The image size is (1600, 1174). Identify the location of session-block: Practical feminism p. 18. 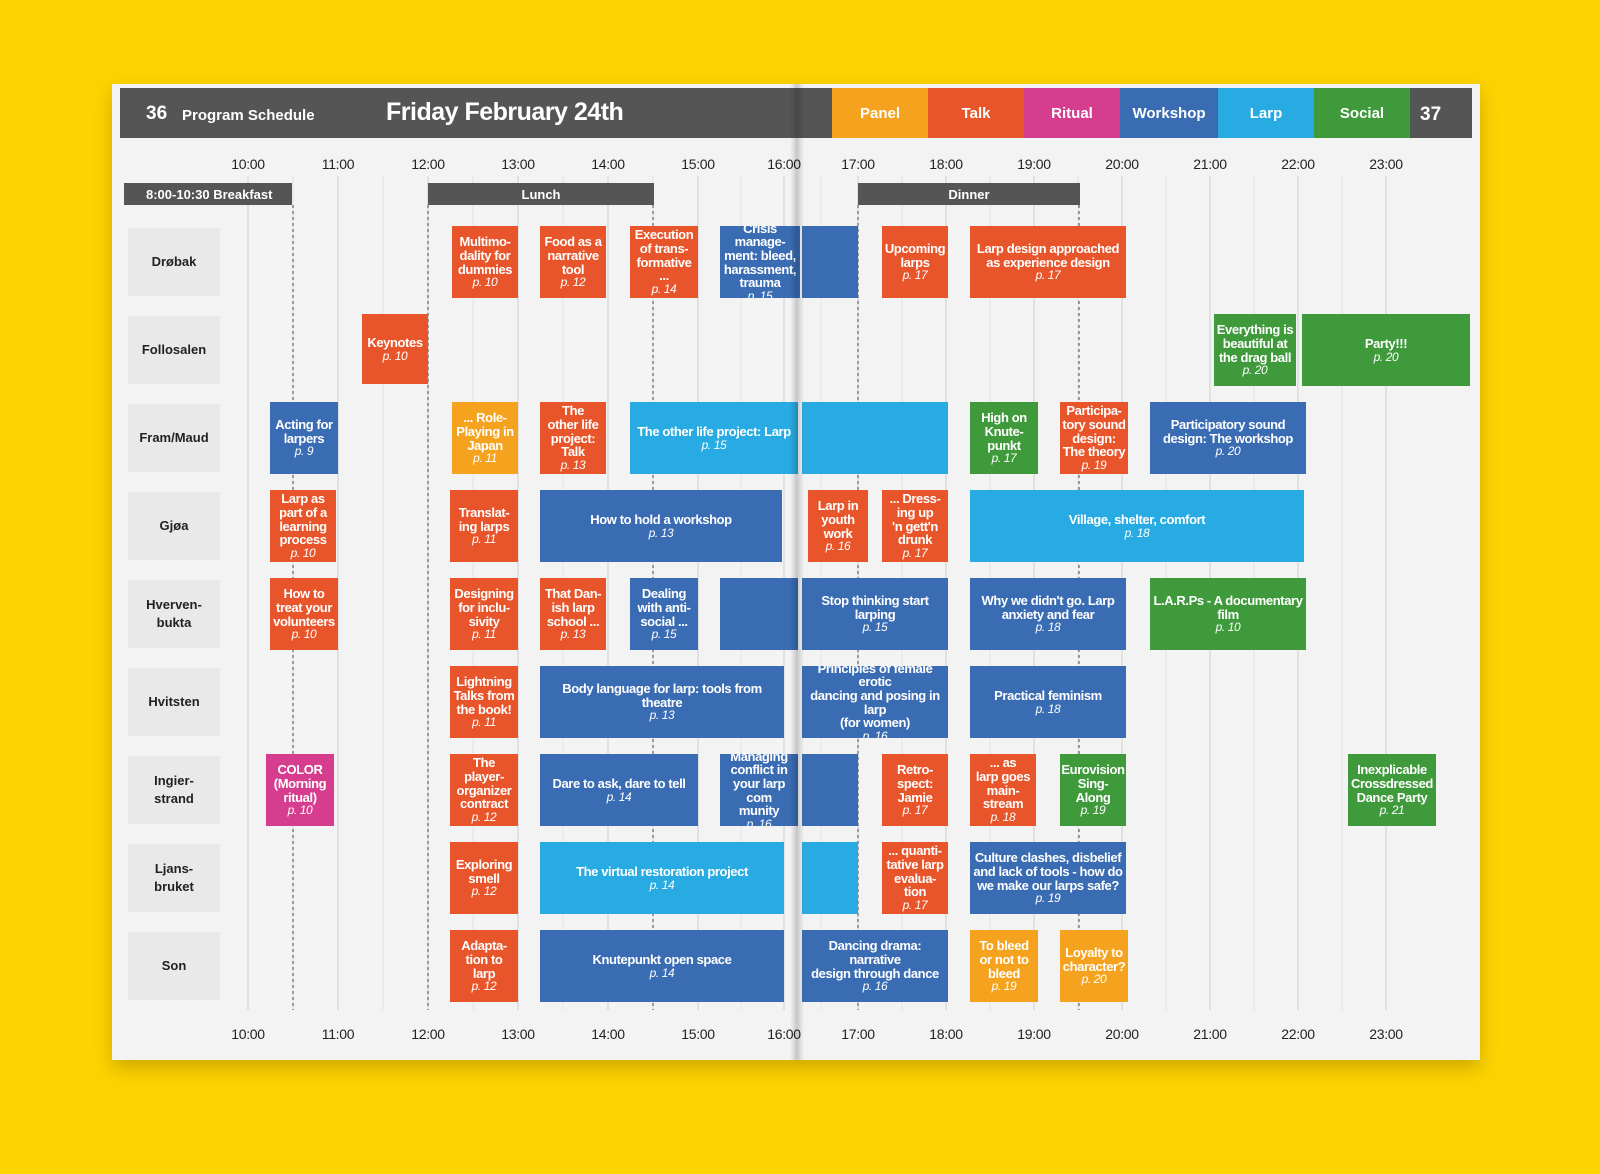
(1048, 702).